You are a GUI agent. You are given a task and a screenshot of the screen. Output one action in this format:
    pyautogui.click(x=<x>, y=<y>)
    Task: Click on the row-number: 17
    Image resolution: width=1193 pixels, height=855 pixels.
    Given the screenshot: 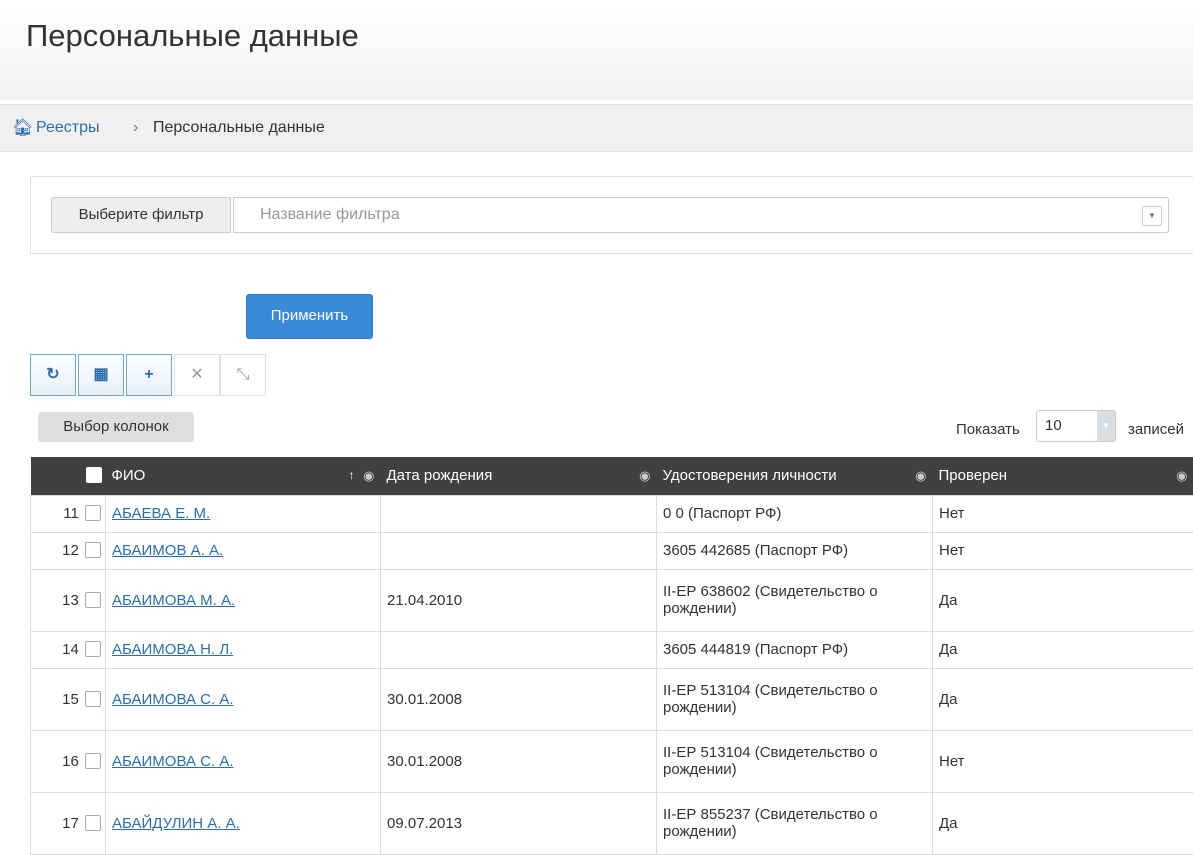 What is the action you would take?
    pyautogui.click(x=70, y=823)
    